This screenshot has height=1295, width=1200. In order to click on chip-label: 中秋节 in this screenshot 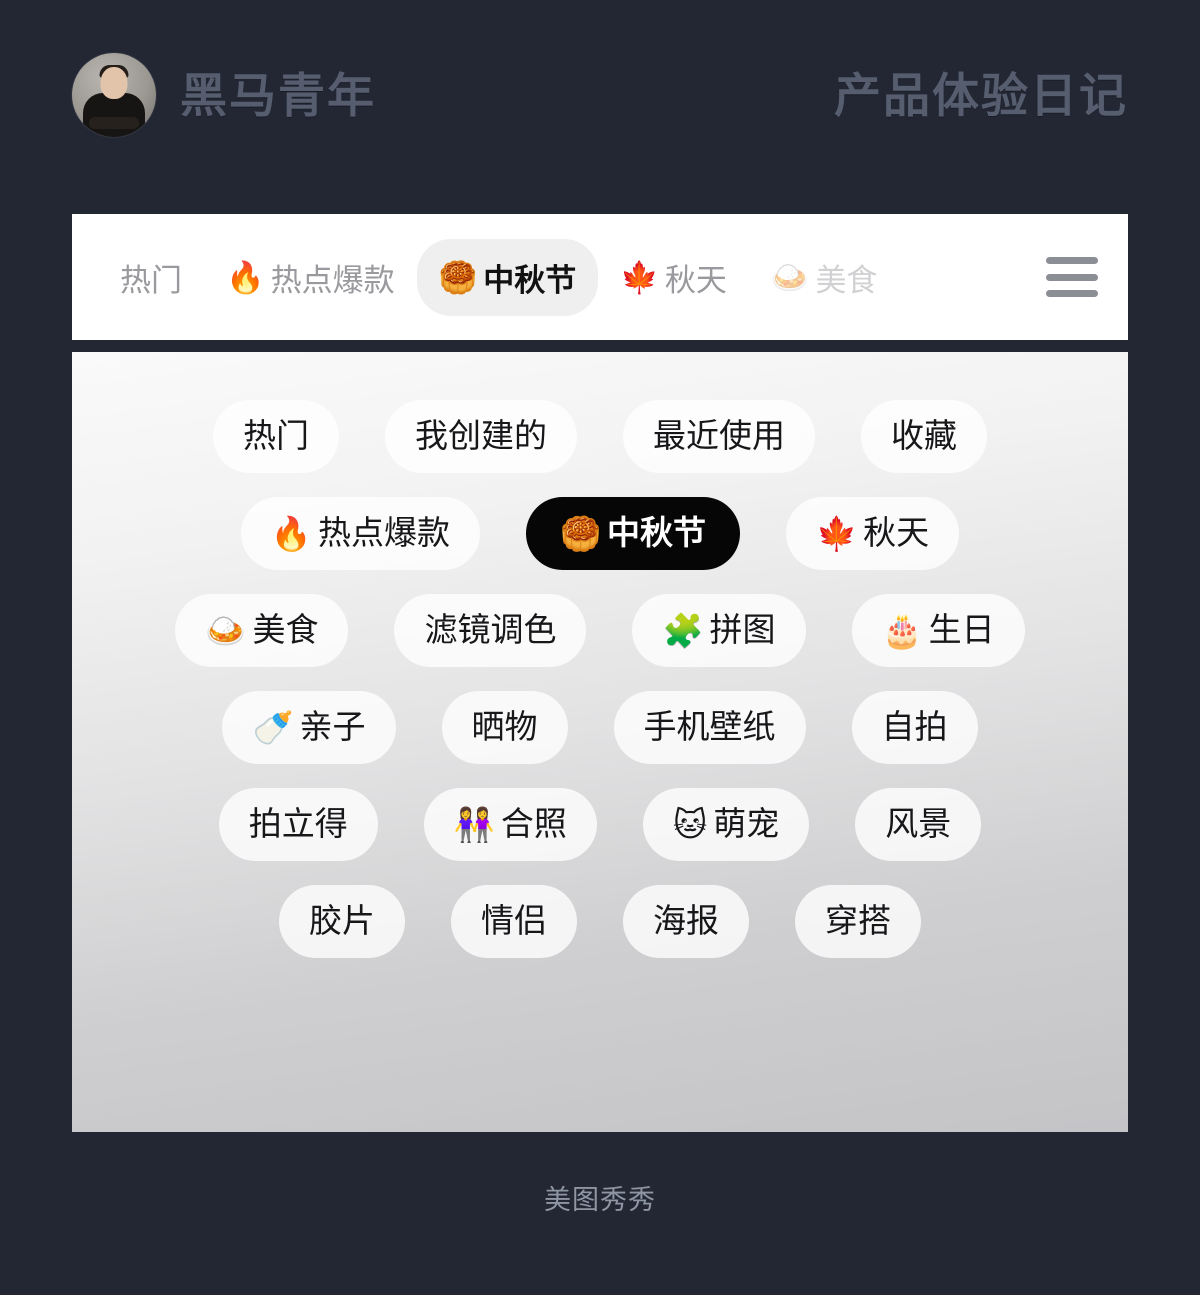, I will do `click(657, 532)`.